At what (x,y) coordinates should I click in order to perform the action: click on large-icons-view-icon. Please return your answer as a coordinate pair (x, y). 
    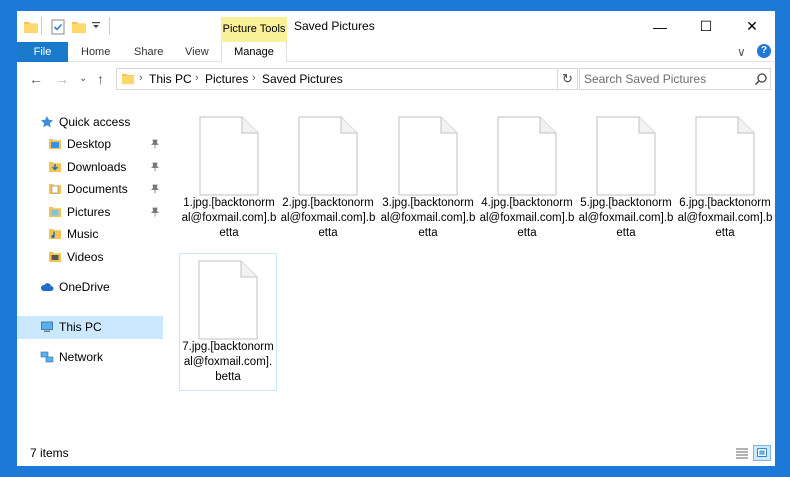
    Looking at the image, I should click on (762, 453).